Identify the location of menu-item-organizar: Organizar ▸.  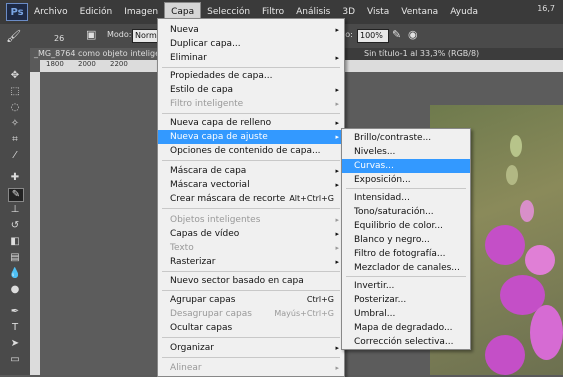
(251, 348).